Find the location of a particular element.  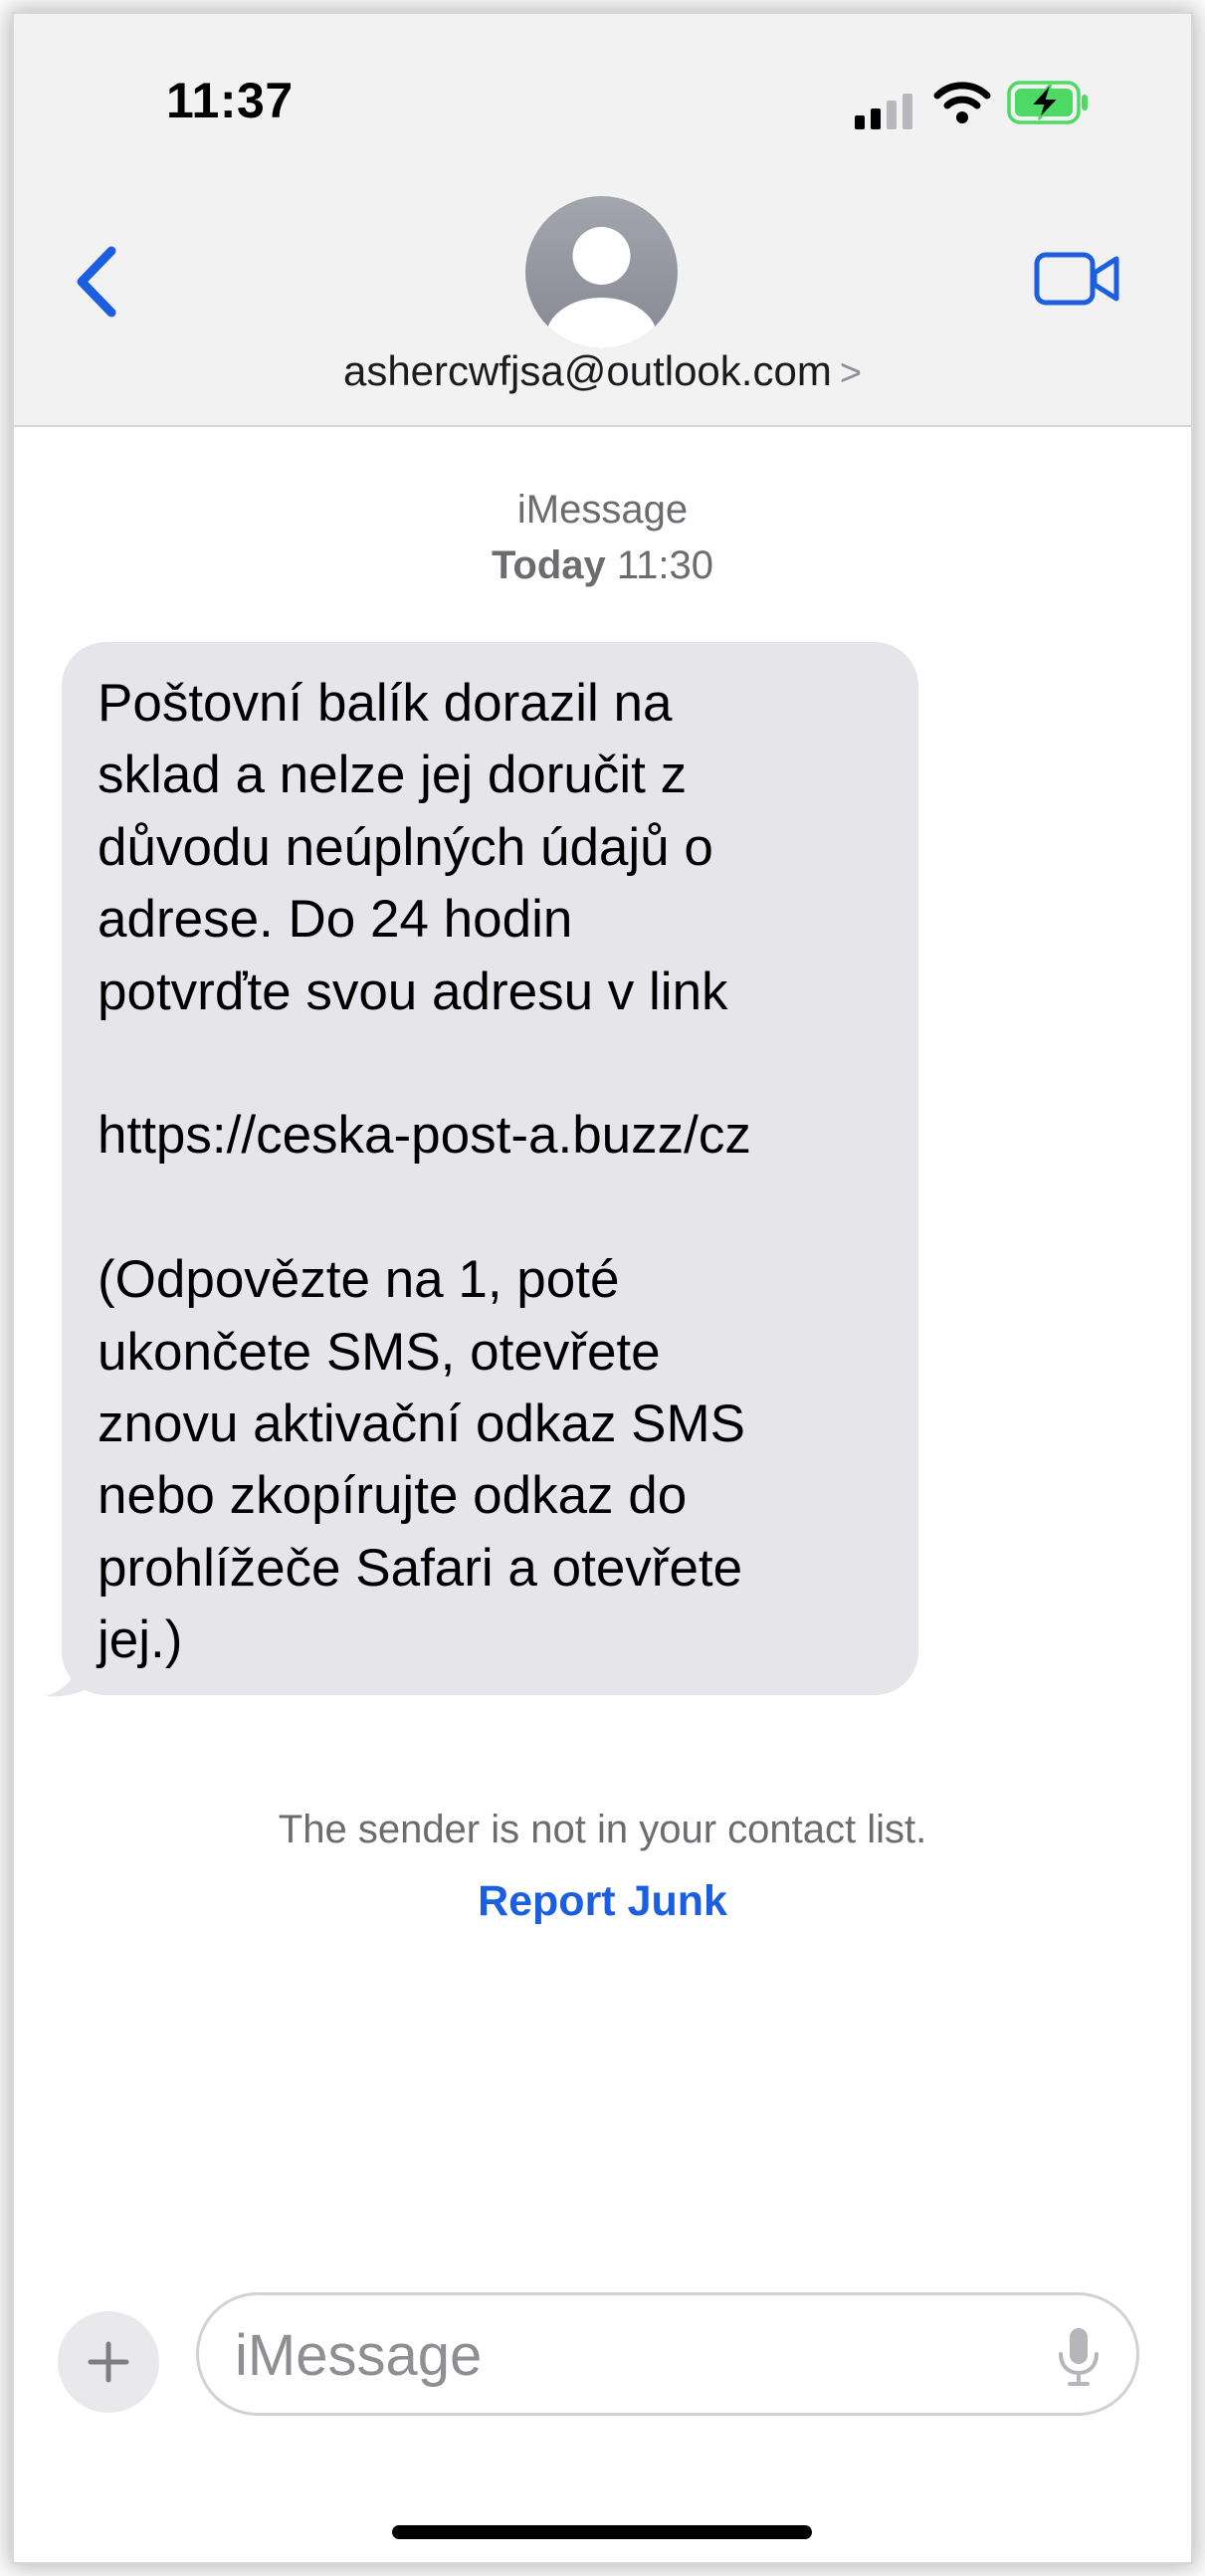

battery-charging-icon is located at coordinates (1047, 102).